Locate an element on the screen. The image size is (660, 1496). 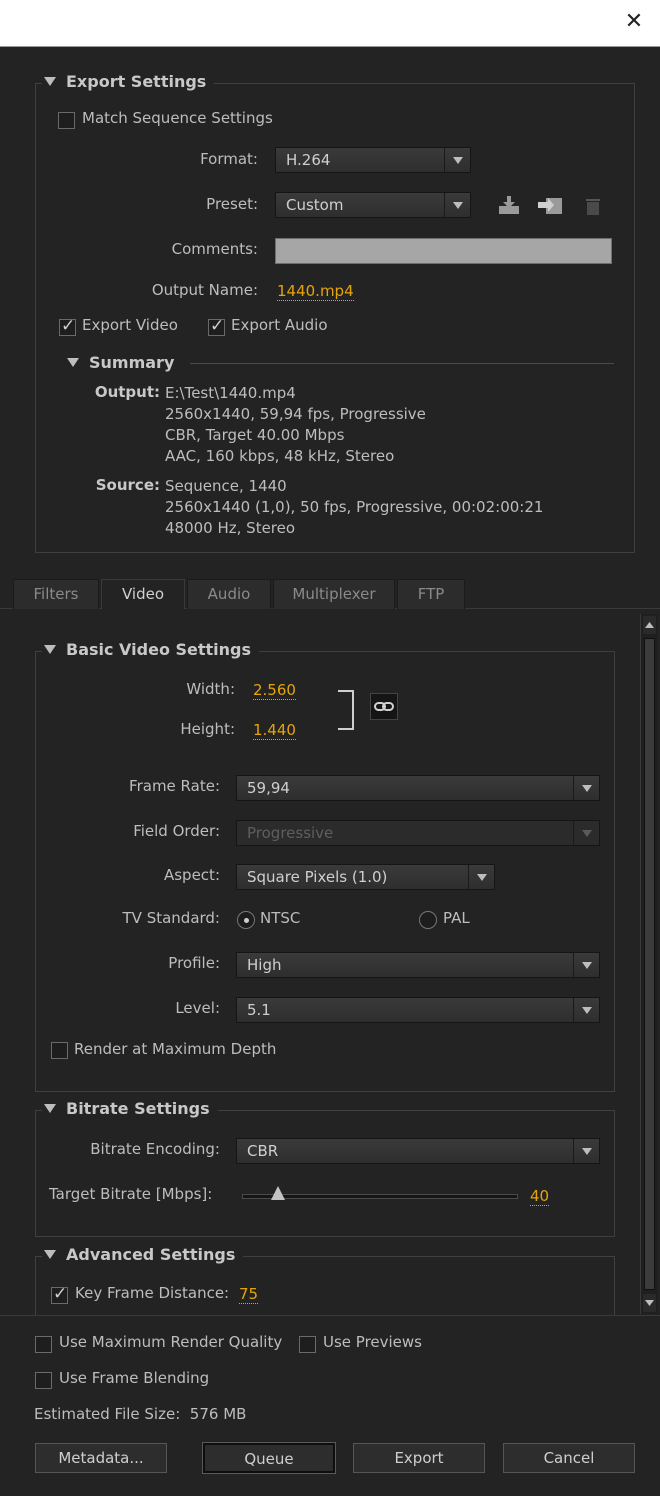
profile-select: High is located at coordinates (418, 965).